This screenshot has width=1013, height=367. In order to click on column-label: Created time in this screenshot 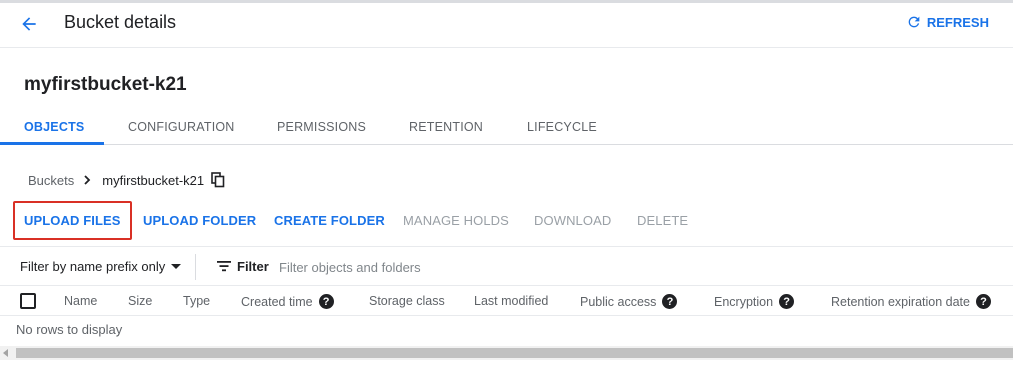, I will do `click(277, 301)`.